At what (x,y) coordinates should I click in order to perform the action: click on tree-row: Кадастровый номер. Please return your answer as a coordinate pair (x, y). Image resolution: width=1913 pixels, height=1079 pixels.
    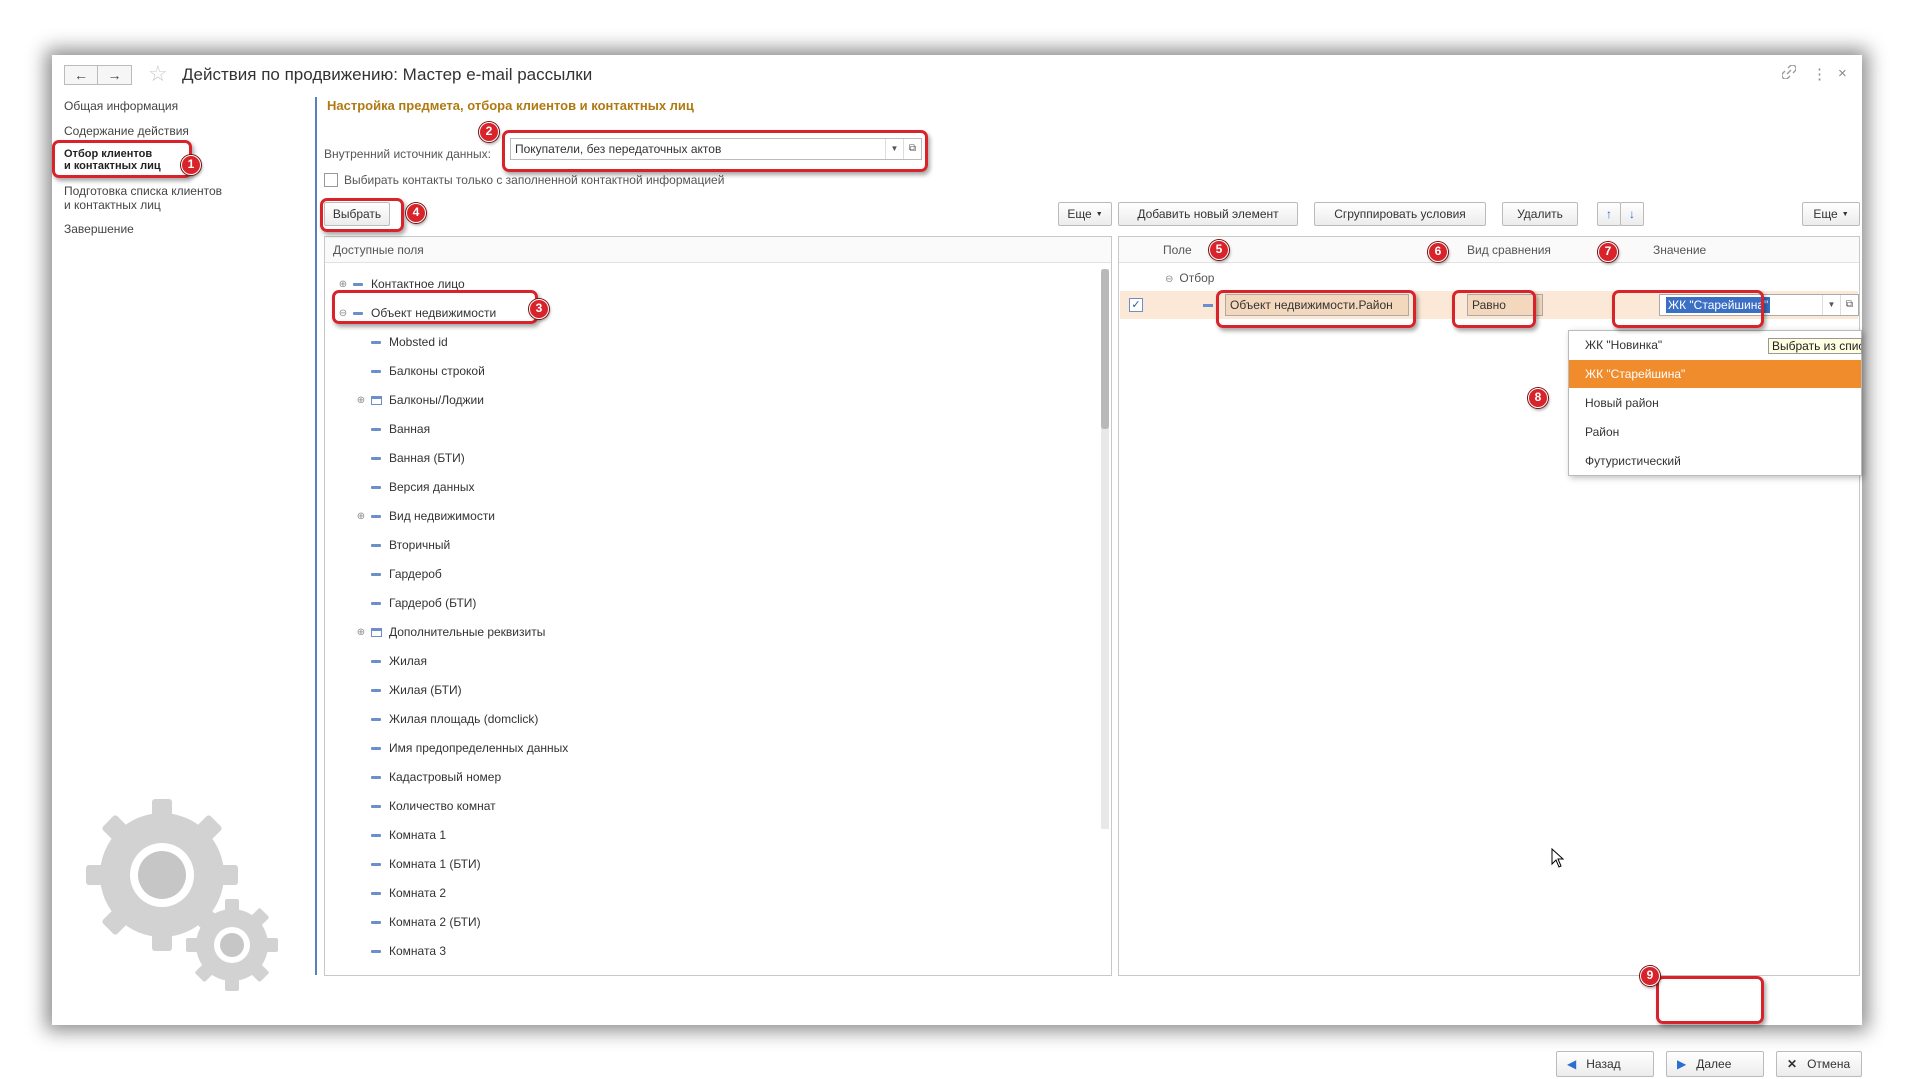
    Looking at the image, I should click on (428, 777).